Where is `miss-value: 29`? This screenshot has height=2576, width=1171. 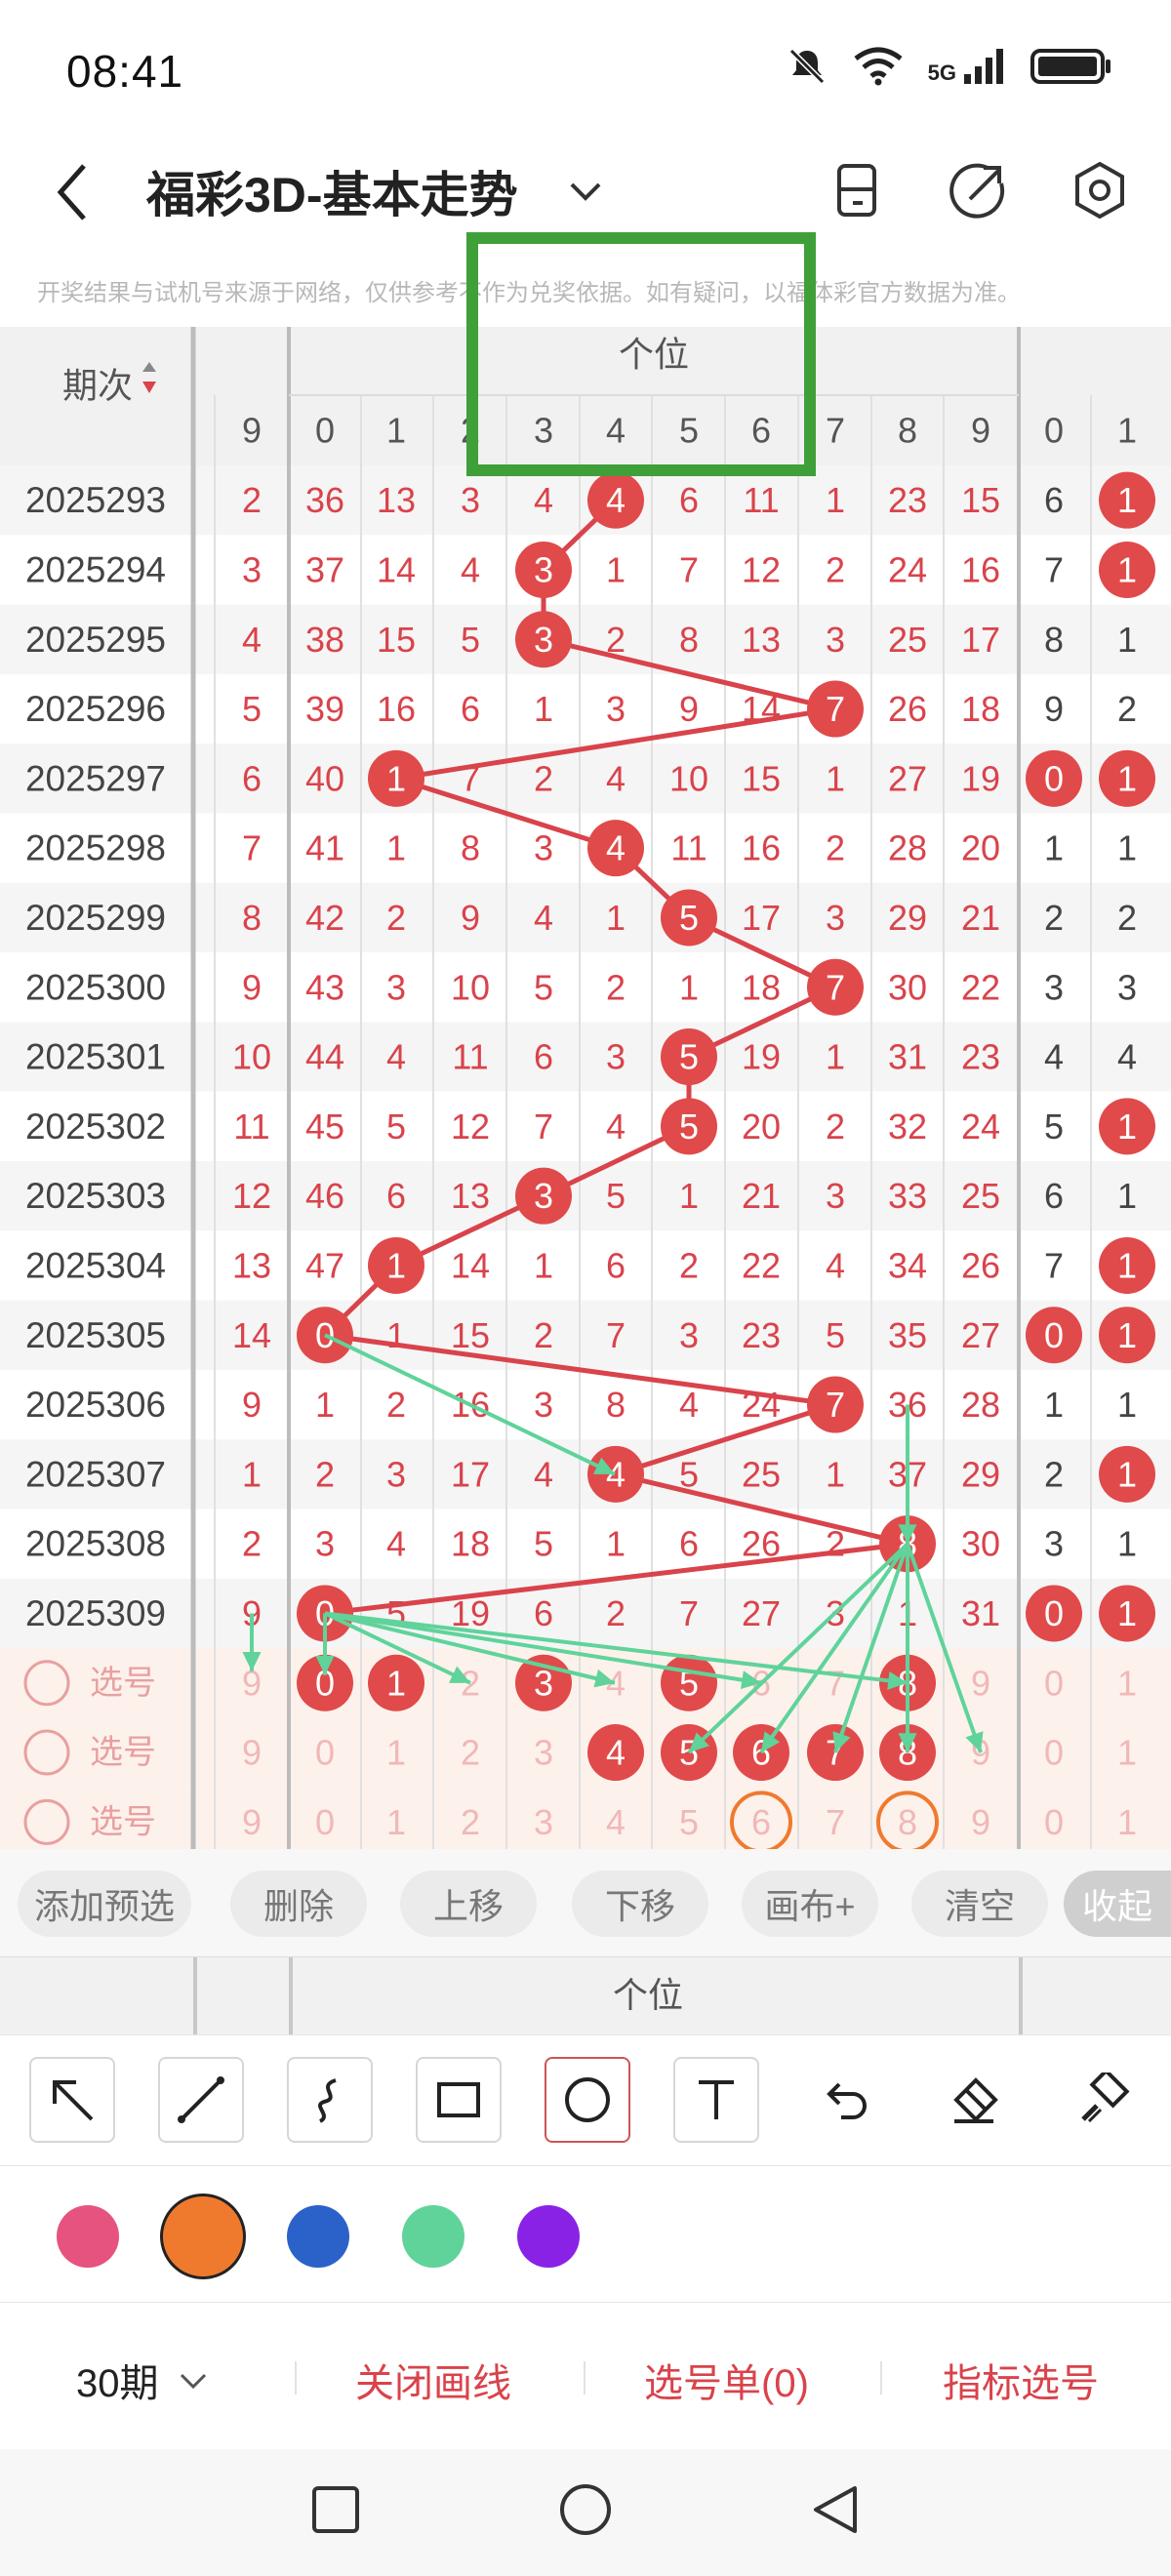
miss-value: 29 is located at coordinates (907, 918).